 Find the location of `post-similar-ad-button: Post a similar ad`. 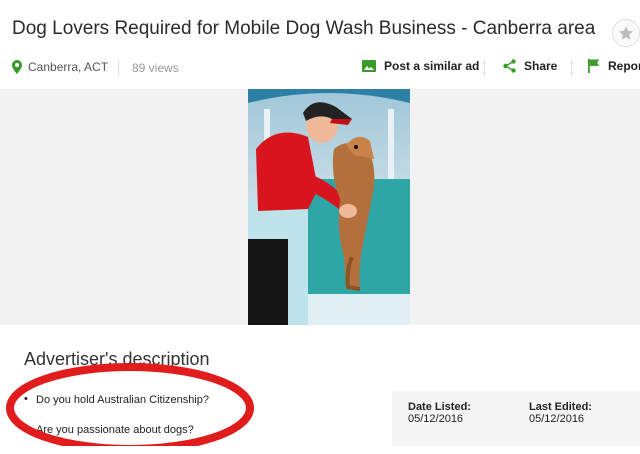

post-similar-ad-button: Post a similar ad is located at coordinates (420, 66).